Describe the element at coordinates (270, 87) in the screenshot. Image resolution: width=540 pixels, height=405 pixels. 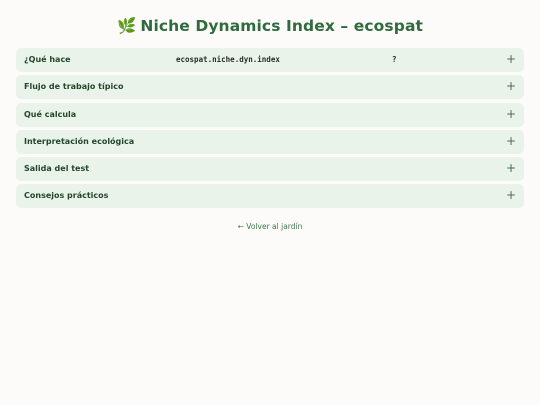
I see `accordion-item-flujo-de-trabajo: Flujo de trabajo típico +` at that location.